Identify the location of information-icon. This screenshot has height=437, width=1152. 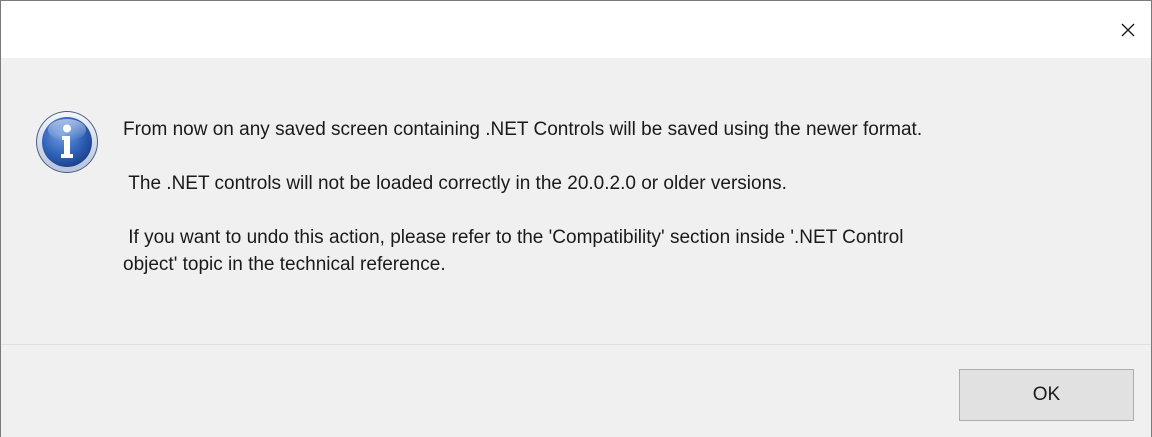
(67, 142).